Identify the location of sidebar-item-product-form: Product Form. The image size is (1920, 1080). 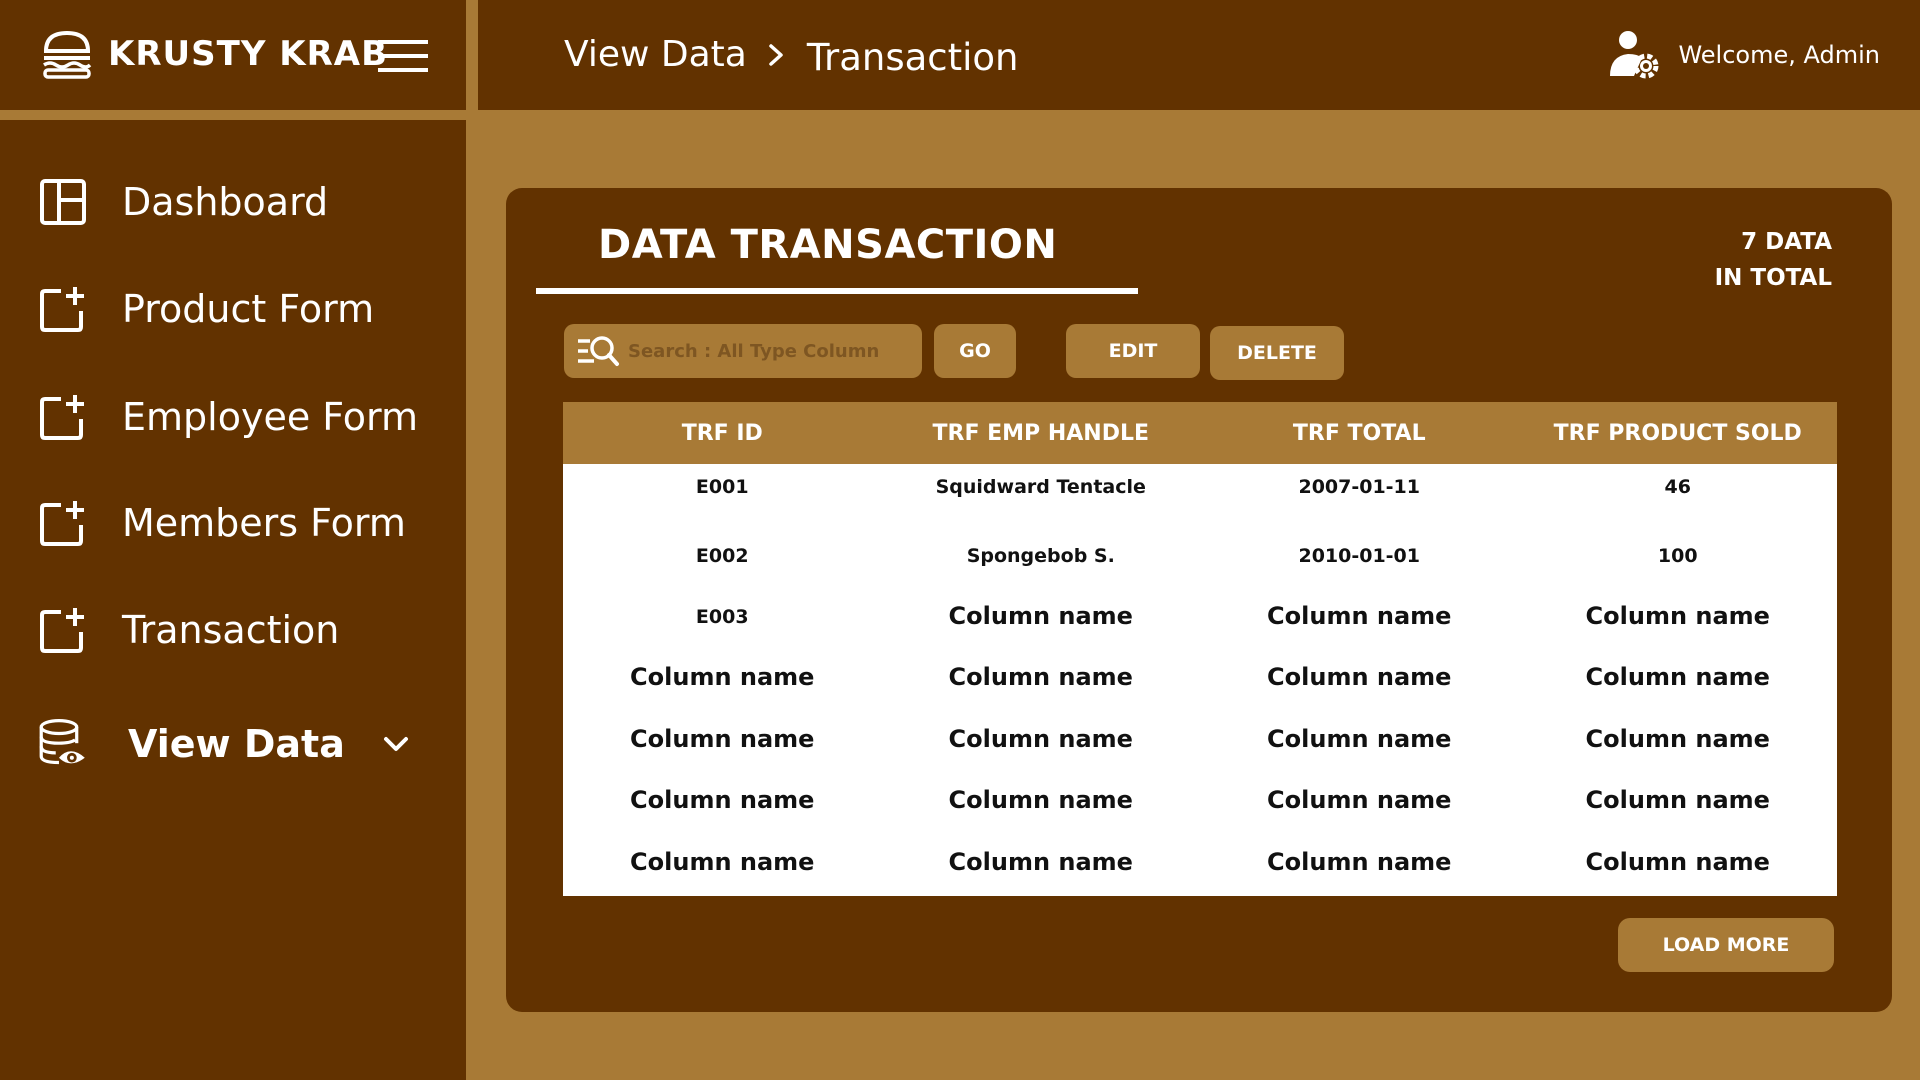
(238, 309).